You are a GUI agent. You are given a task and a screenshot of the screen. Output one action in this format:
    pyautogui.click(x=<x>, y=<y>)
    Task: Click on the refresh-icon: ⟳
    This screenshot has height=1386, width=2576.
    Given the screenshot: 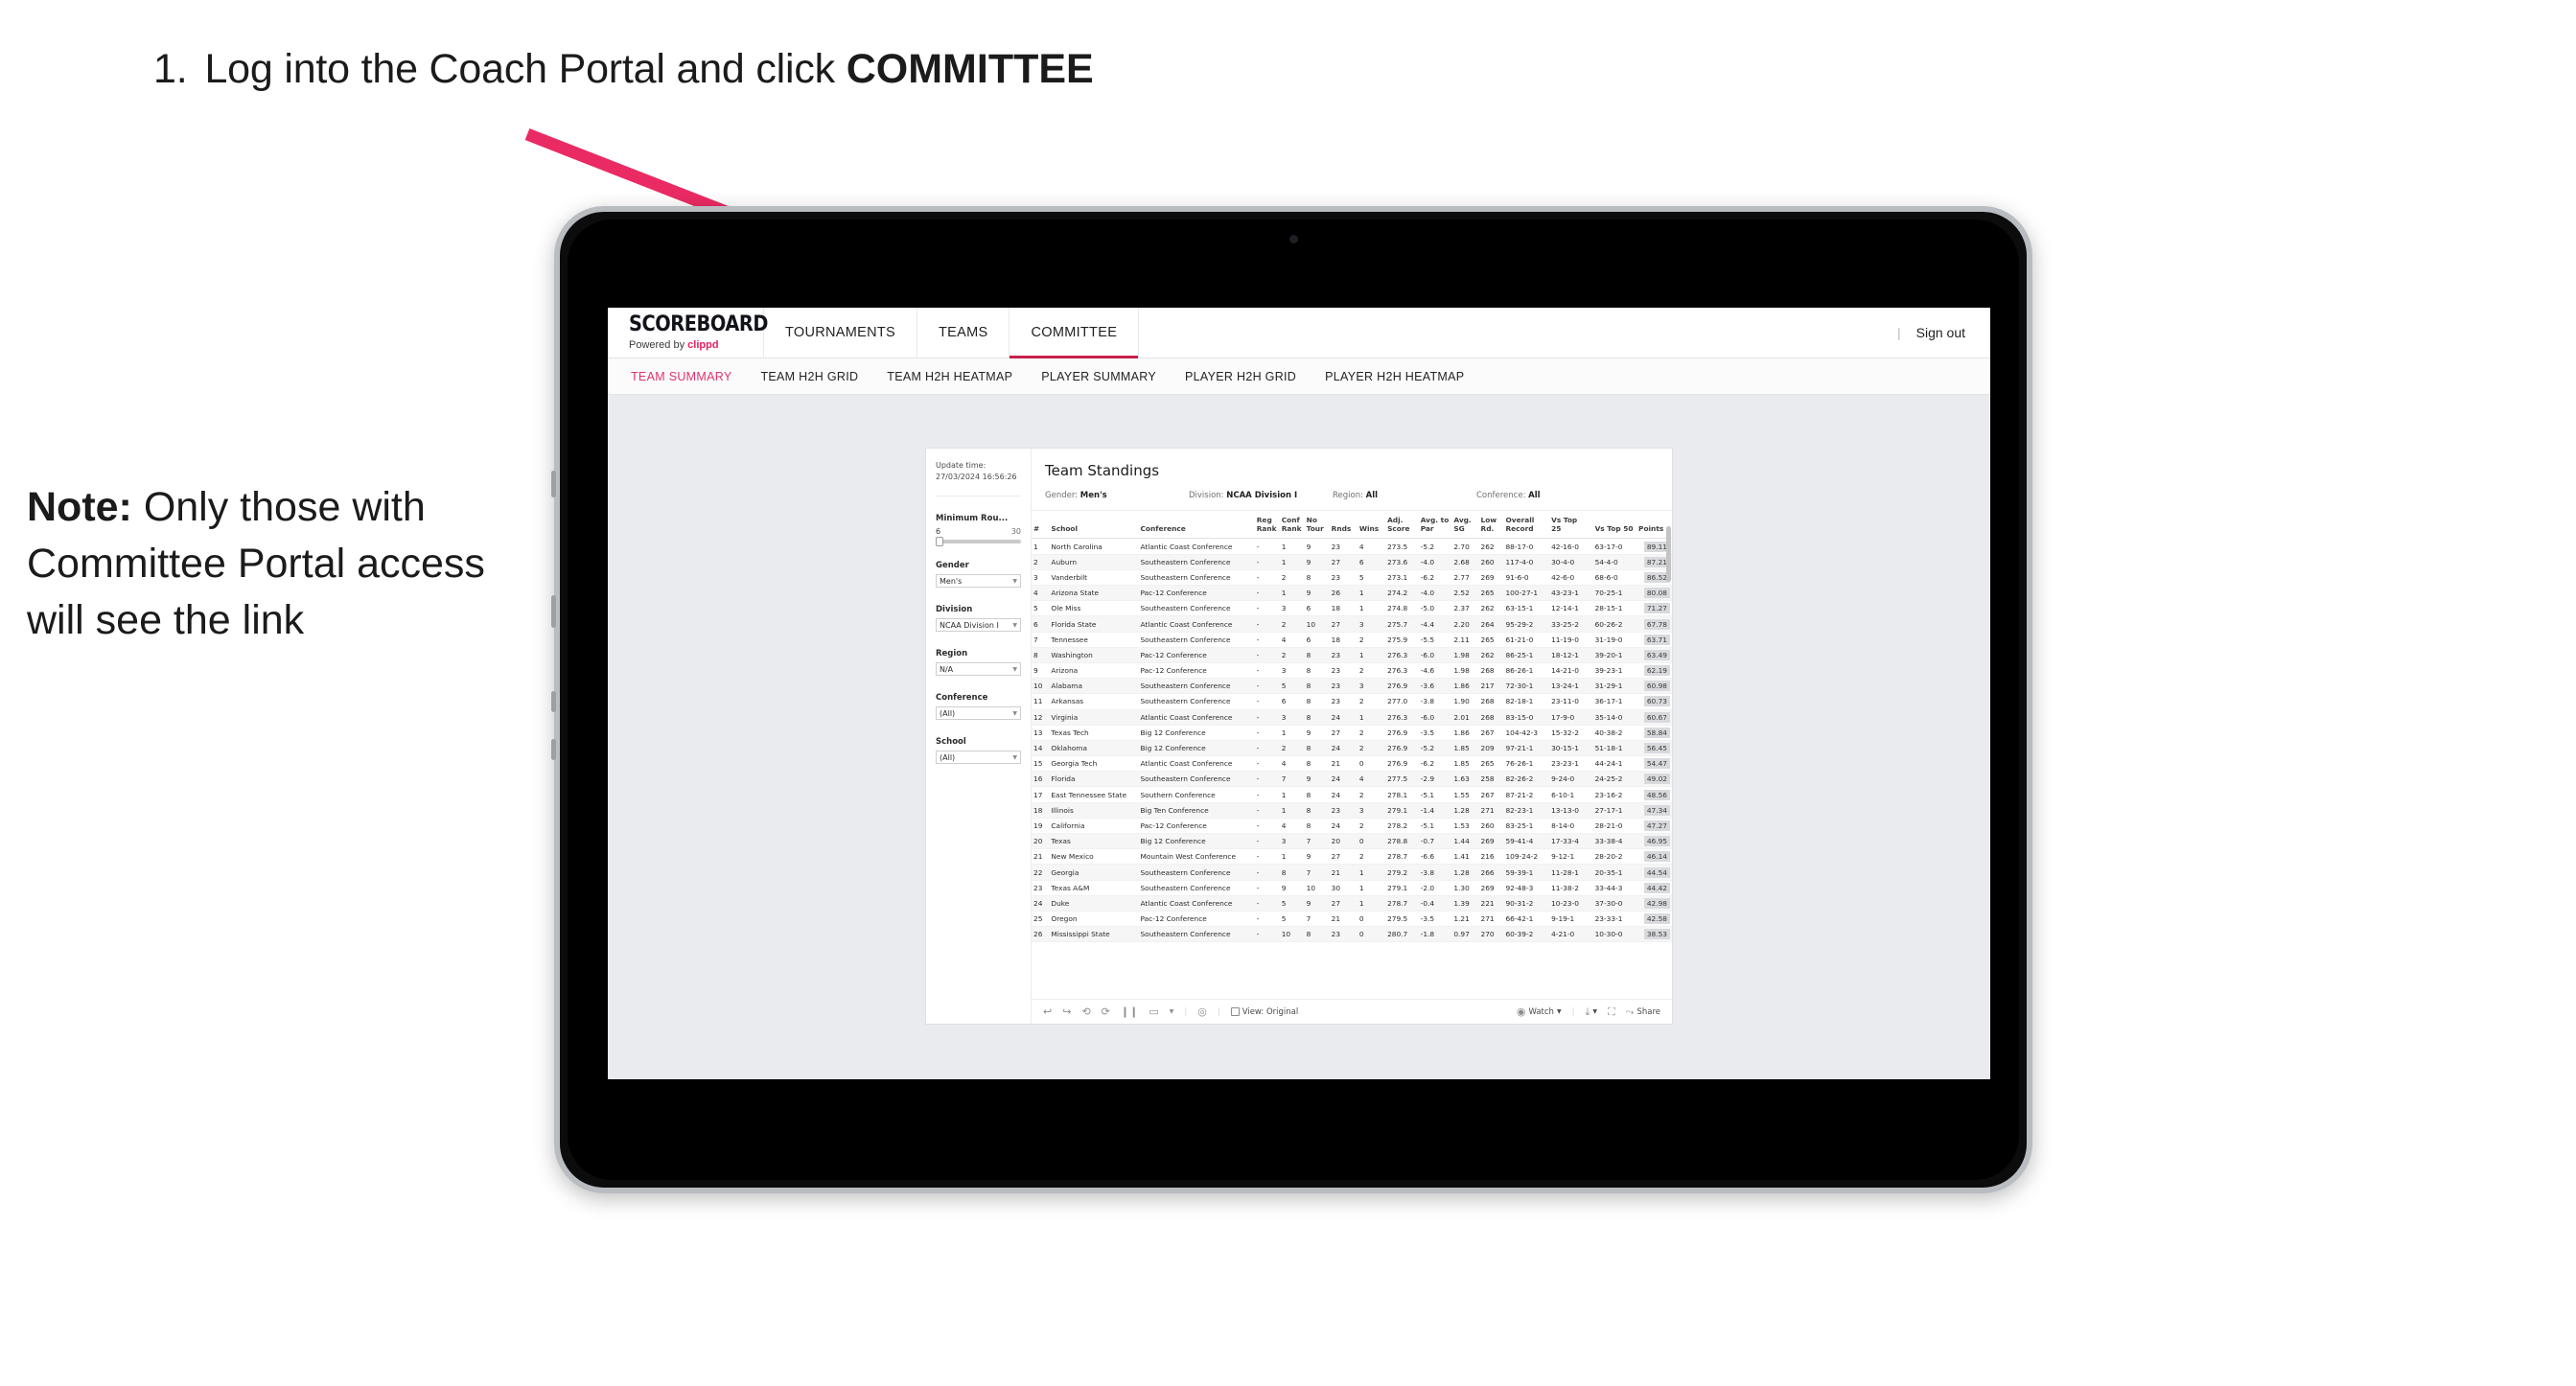 What is the action you would take?
    pyautogui.click(x=1106, y=1012)
    